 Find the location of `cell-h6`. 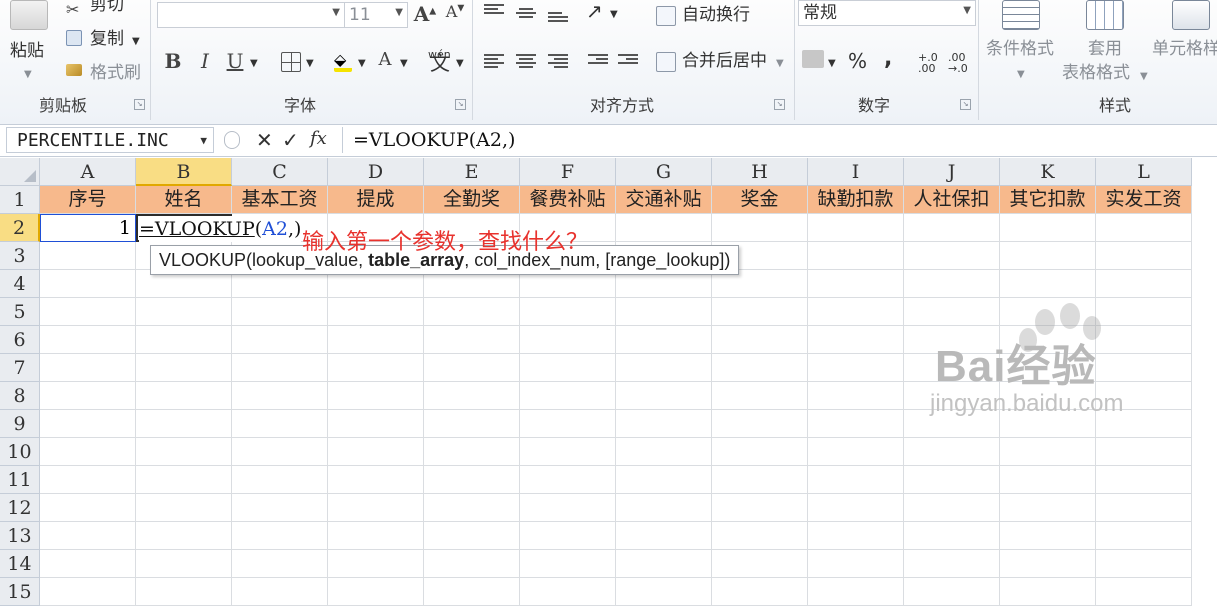

cell-h6 is located at coordinates (760, 340).